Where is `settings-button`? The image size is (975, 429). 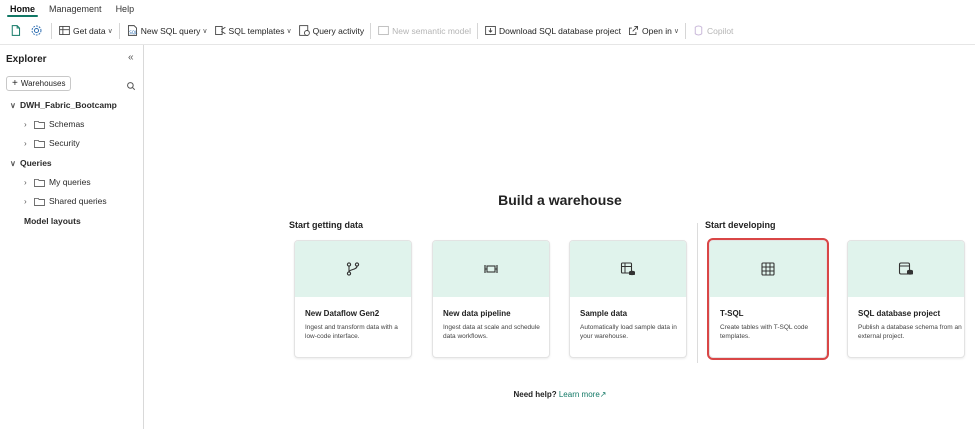 settings-button is located at coordinates (37, 31).